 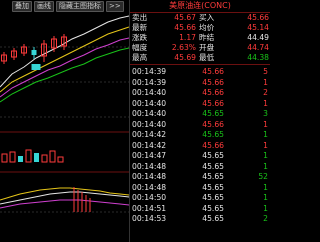 What do you see at coordinates (200, 114) in the screenshot?
I see `tick-row: 00:14:40 45.65 3` at bounding box center [200, 114].